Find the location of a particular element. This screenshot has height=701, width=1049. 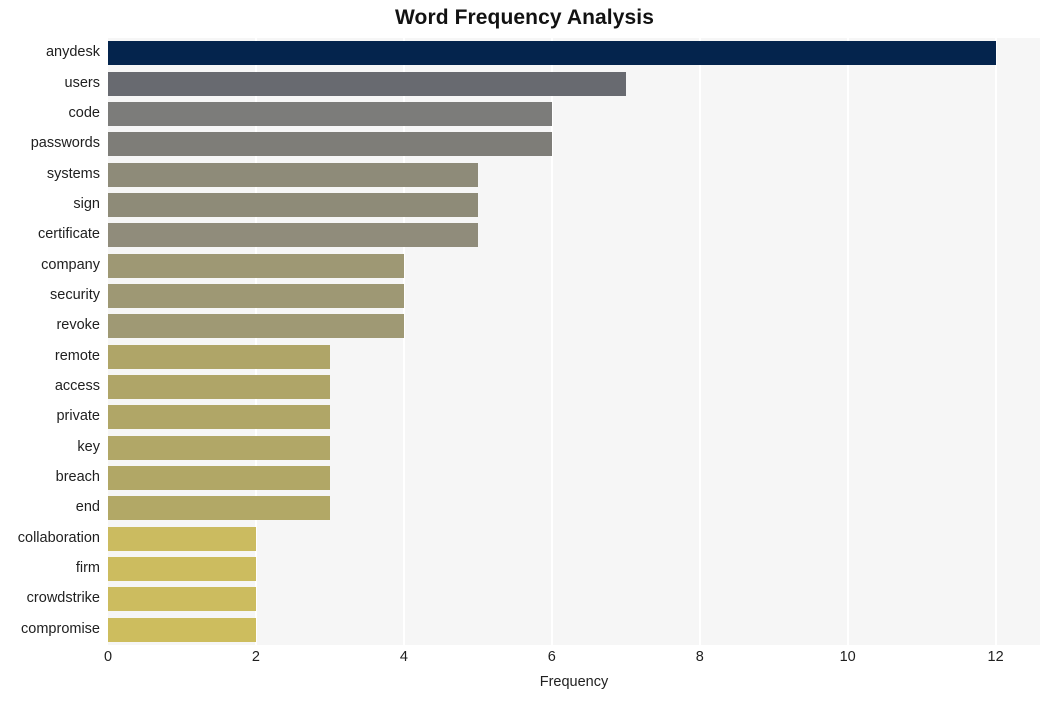

bar-sign is located at coordinates (293, 204).